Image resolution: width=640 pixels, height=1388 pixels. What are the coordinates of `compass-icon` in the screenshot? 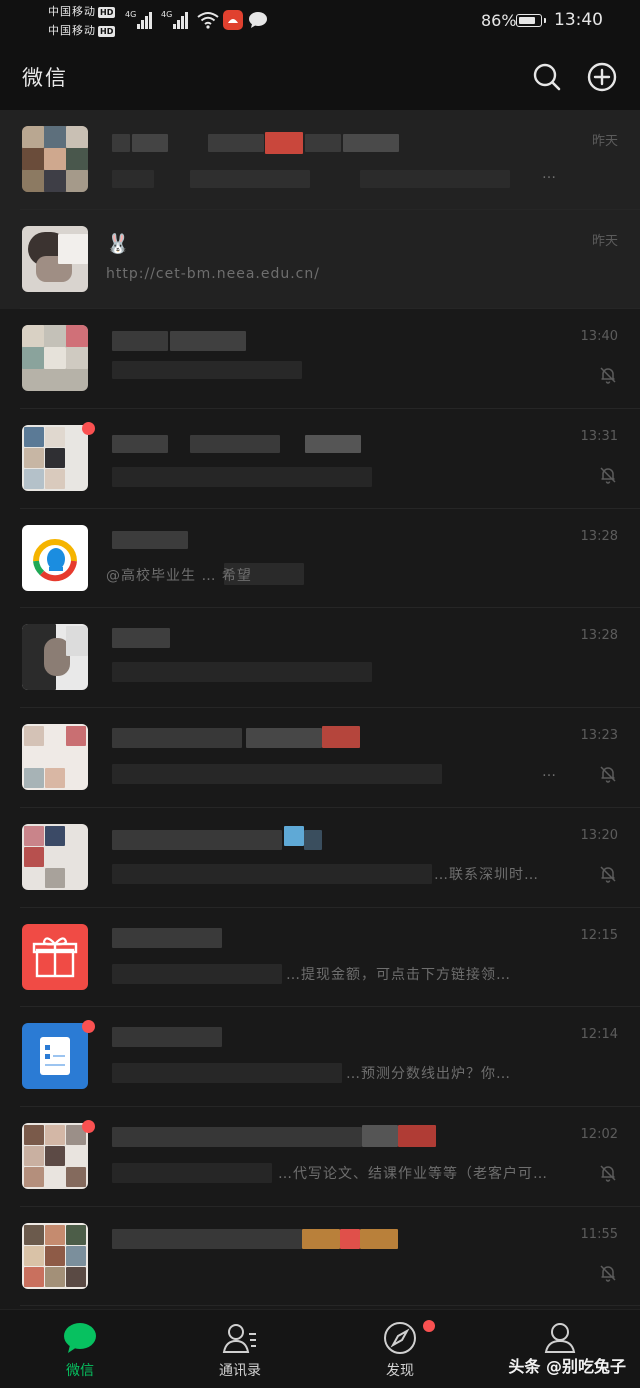 It's located at (400, 1338).